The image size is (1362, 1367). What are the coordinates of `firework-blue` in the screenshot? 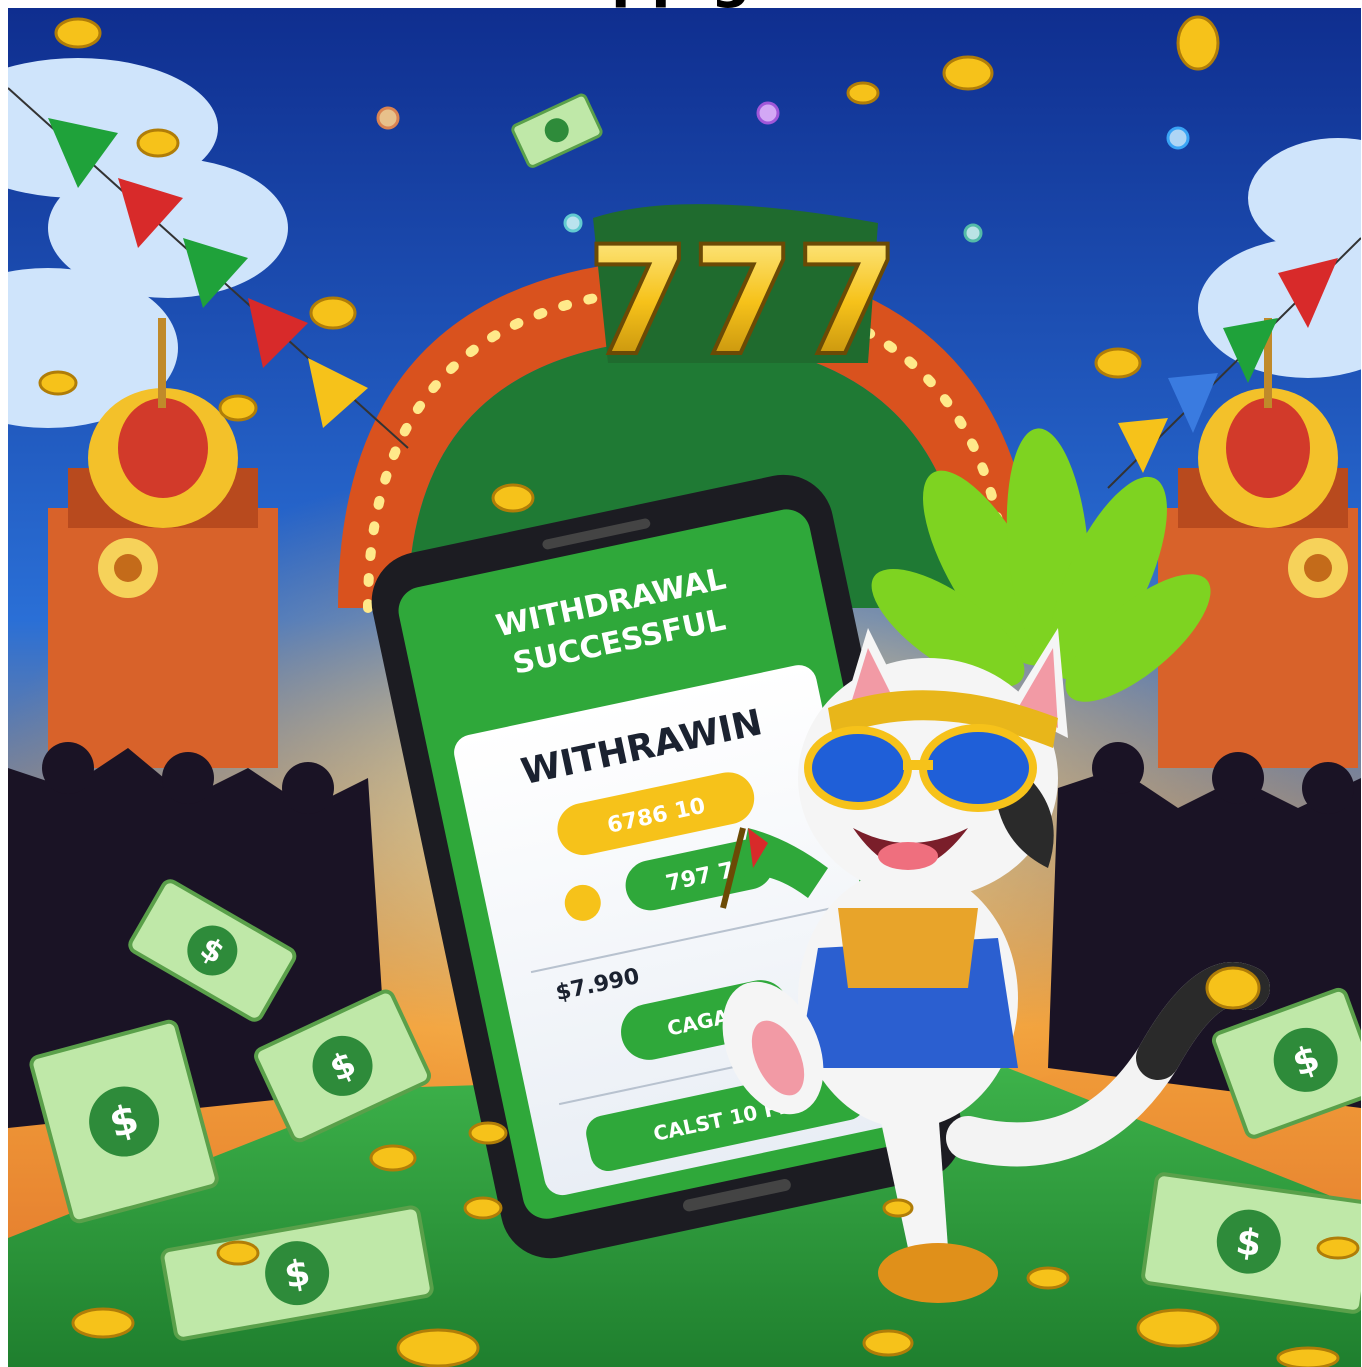 It's located at (1178, 138).